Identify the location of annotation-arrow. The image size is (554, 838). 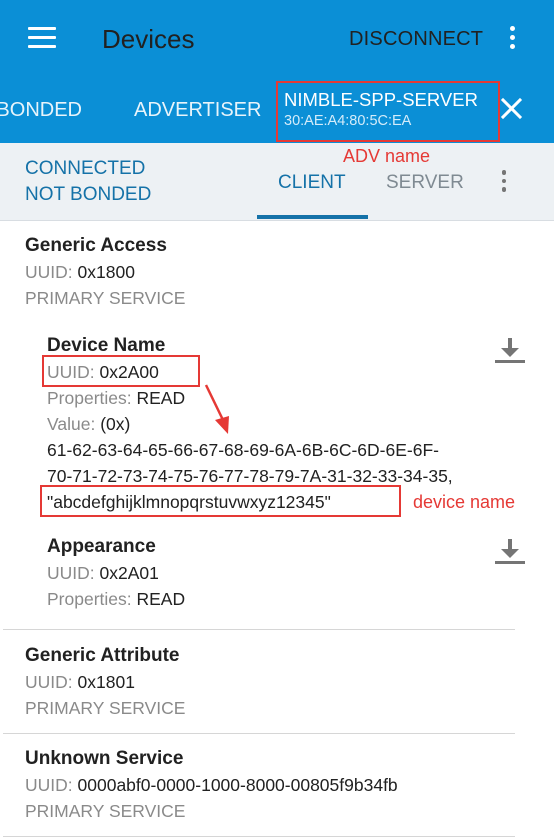
(216, 409).